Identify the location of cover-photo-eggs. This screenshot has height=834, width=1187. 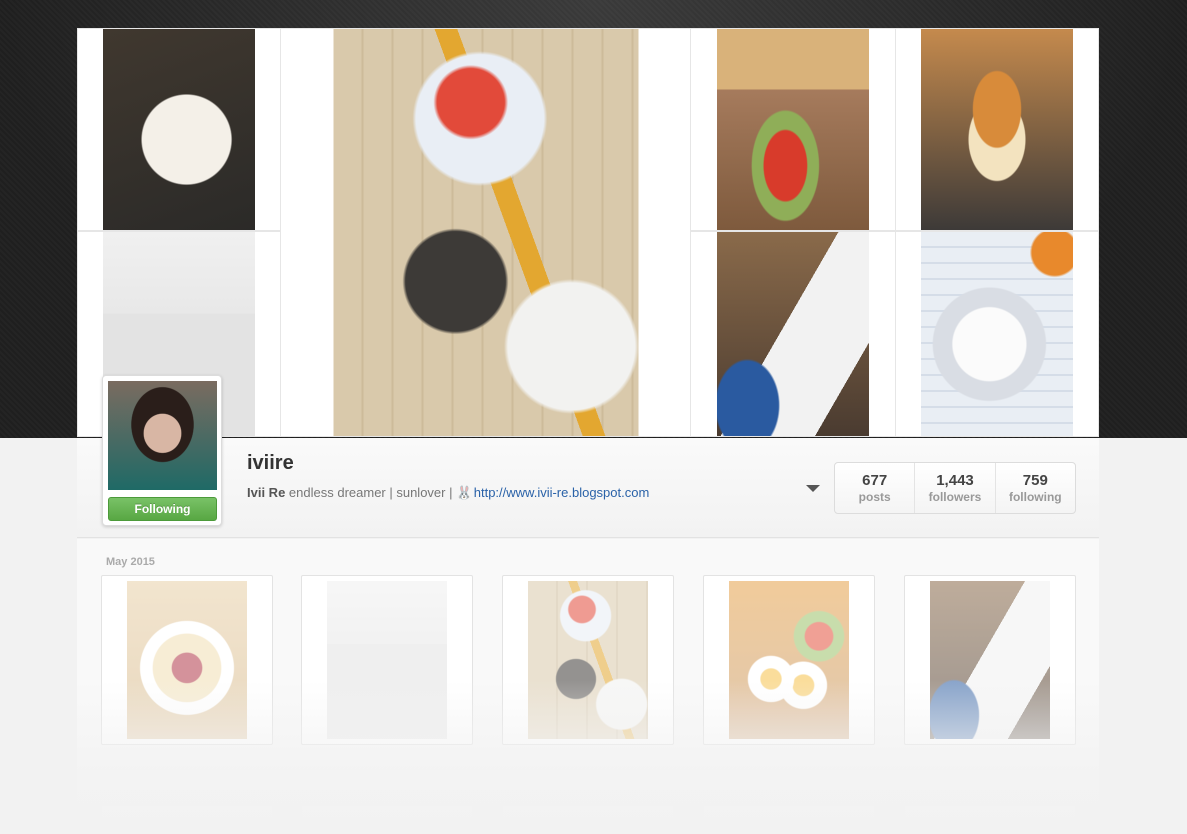
(997, 334).